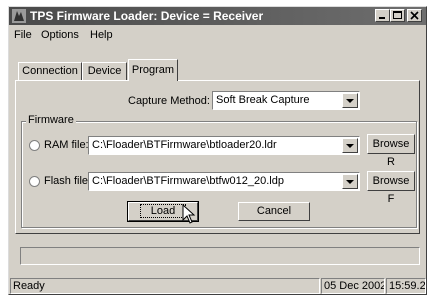 The image size is (432, 295). I want to click on menu-options: Options, so click(60, 35).